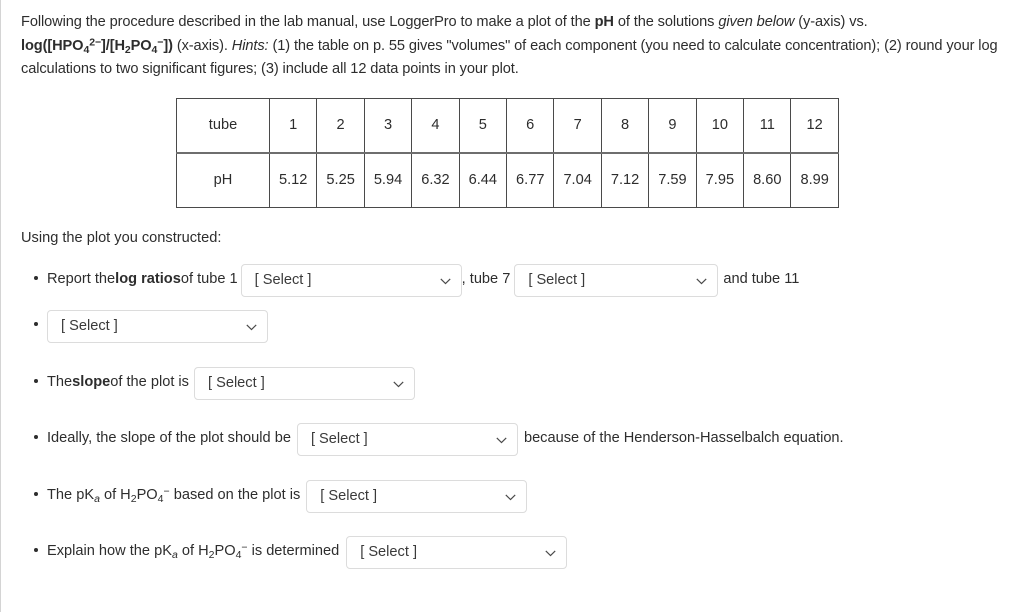  Describe the element at coordinates (407, 439) in the screenshot. I see `select-ideal-slope: [ Select ]` at that location.